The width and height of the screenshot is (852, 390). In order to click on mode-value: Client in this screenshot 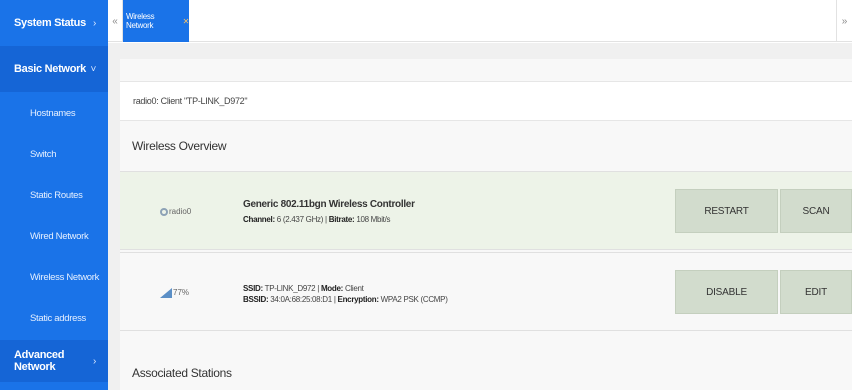, I will do `click(354, 288)`.